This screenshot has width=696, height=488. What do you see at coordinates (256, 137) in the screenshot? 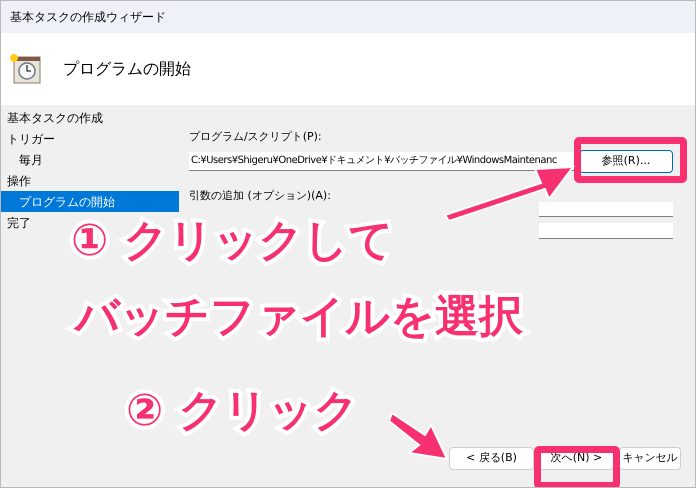
I see `field-label: プログラム/スクリプト(P):` at bounding box center [256, 137].